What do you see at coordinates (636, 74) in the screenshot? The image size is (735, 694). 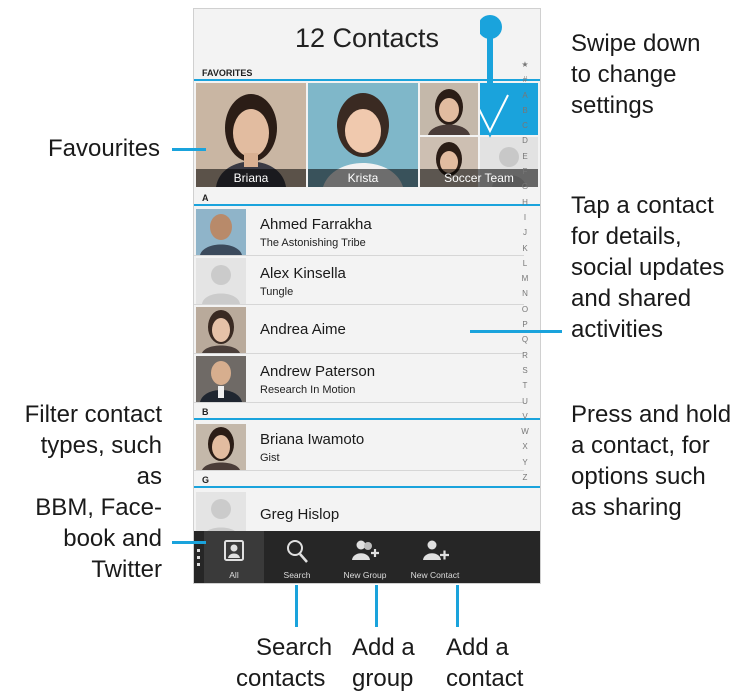 I see `annotation-swipe: Swipe down to change settings` at bounding box center [636, 74].